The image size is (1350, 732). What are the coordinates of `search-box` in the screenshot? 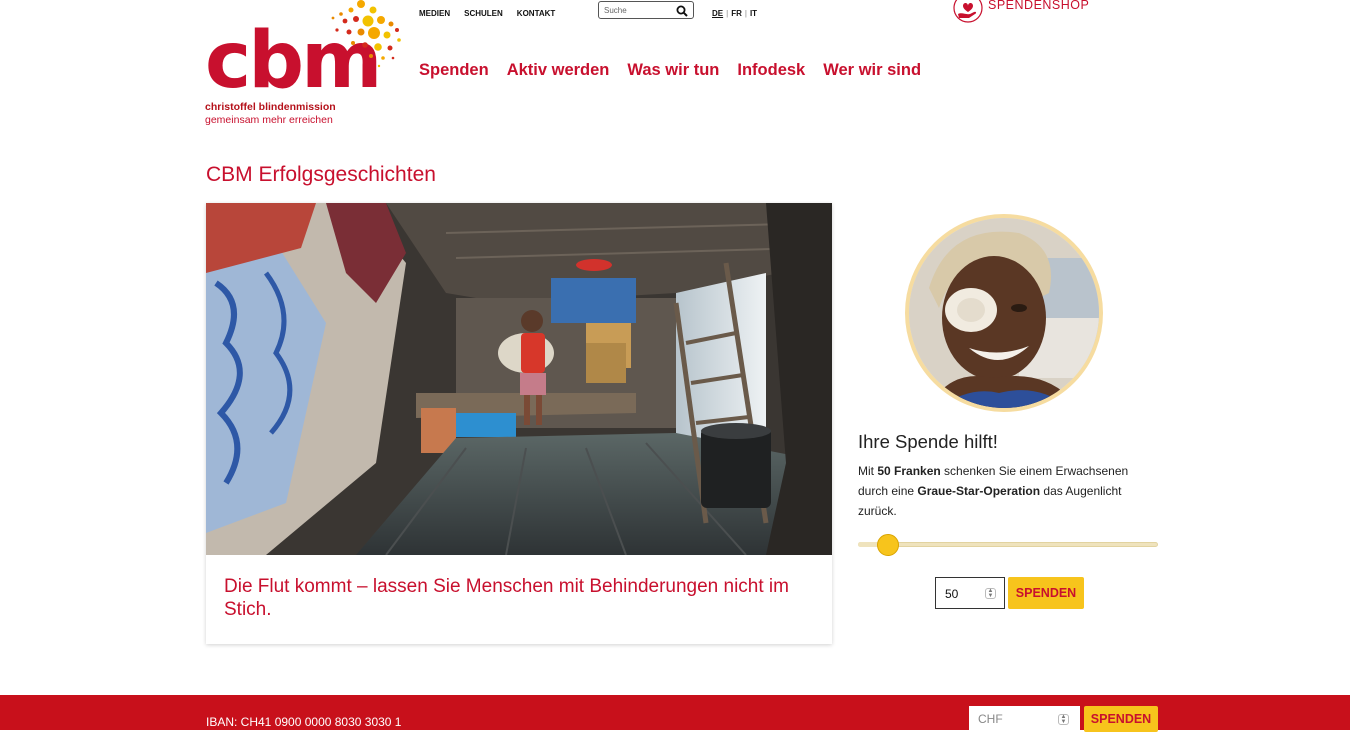 It's located at (646, 10).